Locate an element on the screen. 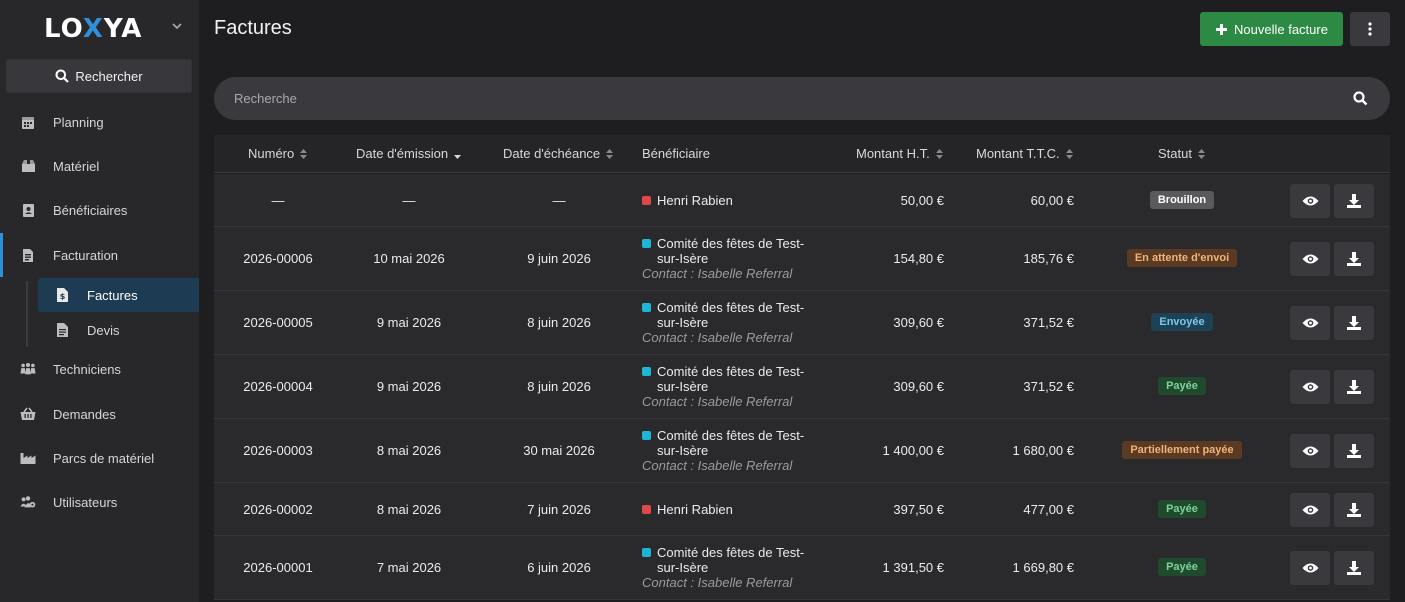 This screenshot has height=602, width=1405. cell-montant-ht: 154,80 € is located at coordinates (918, 258).